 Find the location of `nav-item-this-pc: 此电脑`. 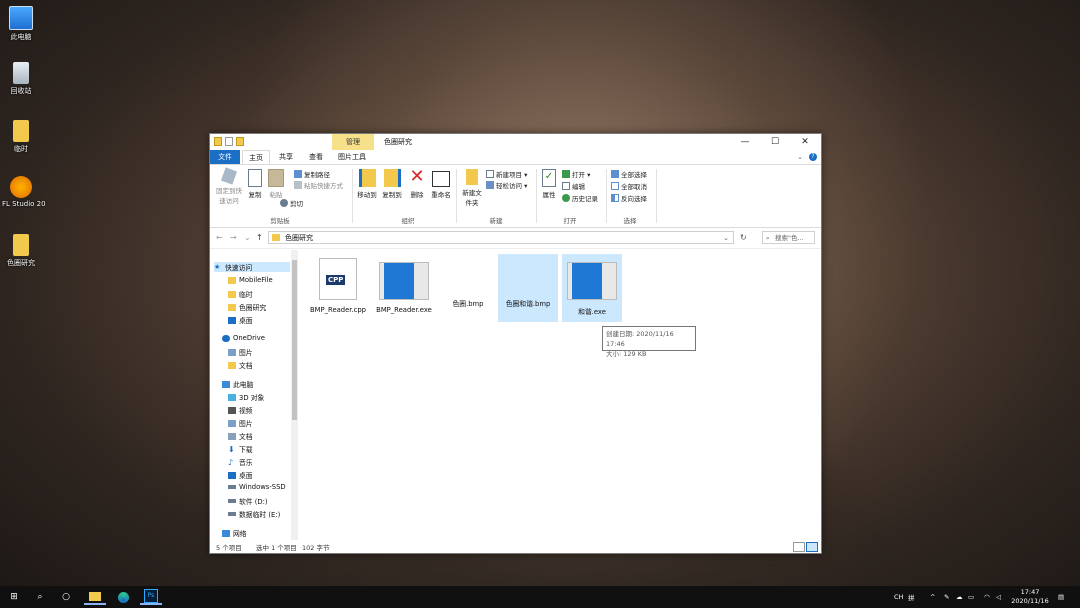

nav-item-this-pc: 此电脑 is located at coordinates (237, 384).